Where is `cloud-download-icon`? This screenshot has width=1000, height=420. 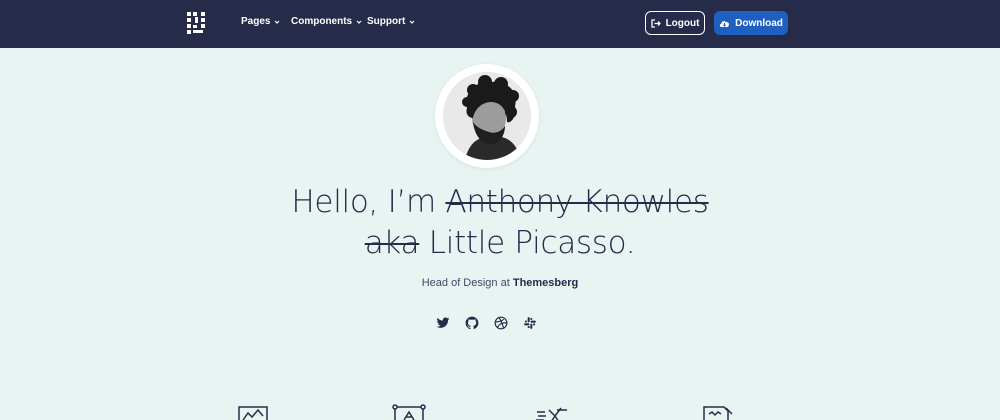 cloud-download-icon is located at coordinates (725, 23).